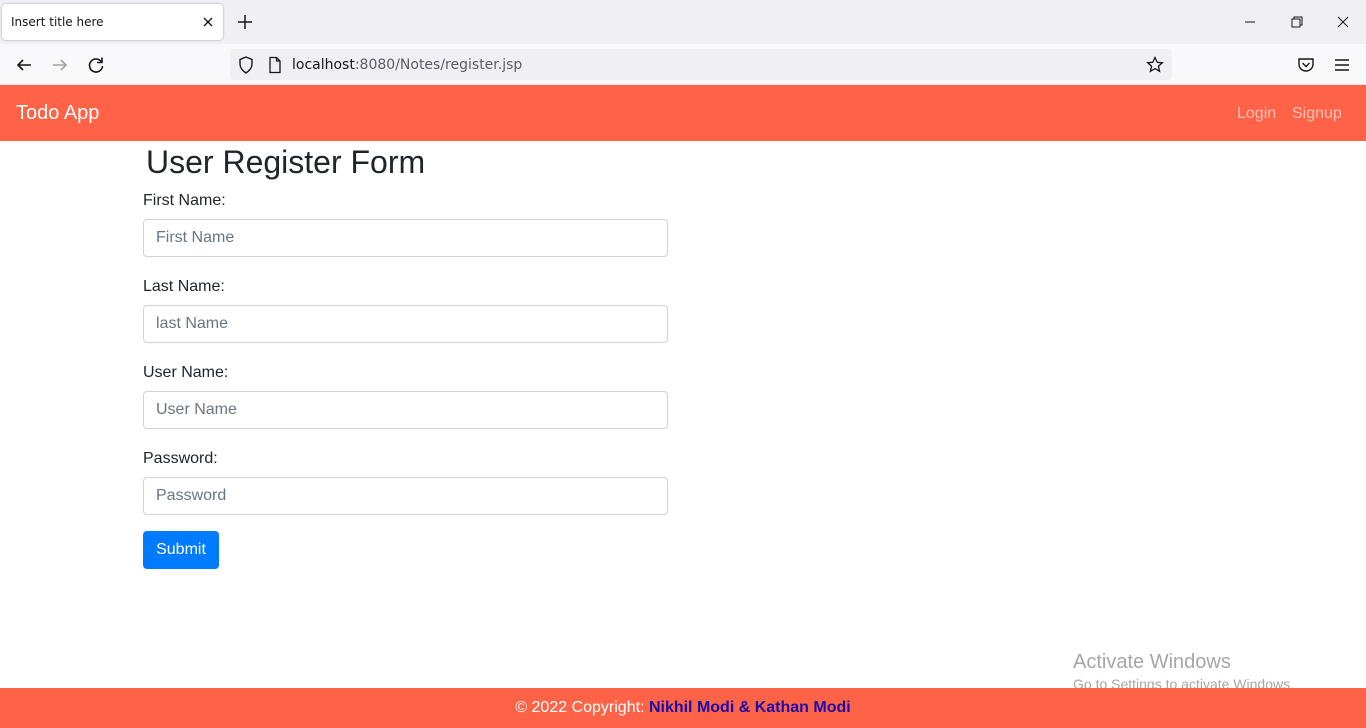  What do you see at coordinates (405, 324) in the screenshot?
I see `last-name-input` at bounding box center [405, 324].